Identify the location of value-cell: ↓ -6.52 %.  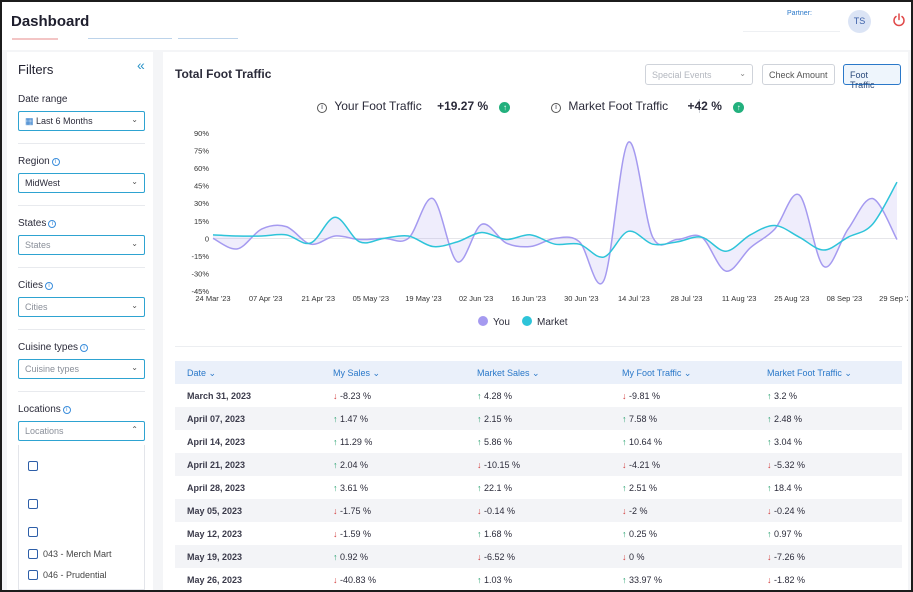
(496, 557).